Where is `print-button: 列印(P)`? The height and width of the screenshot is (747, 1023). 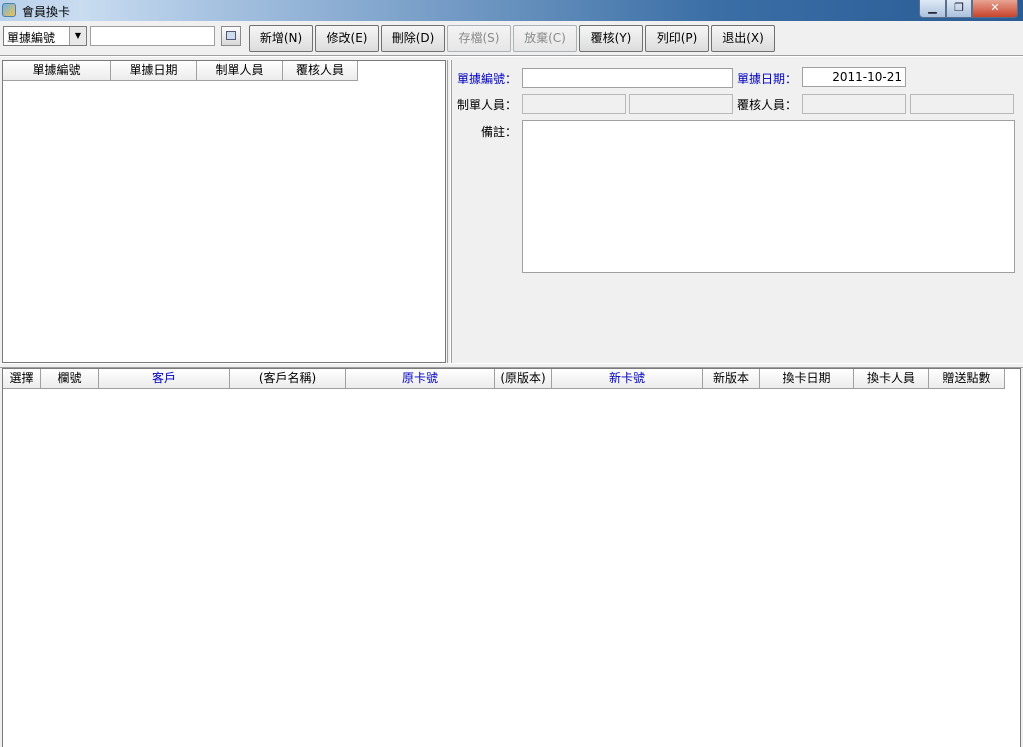 print-button: 列印(P) is located at coordinates (677, 38).